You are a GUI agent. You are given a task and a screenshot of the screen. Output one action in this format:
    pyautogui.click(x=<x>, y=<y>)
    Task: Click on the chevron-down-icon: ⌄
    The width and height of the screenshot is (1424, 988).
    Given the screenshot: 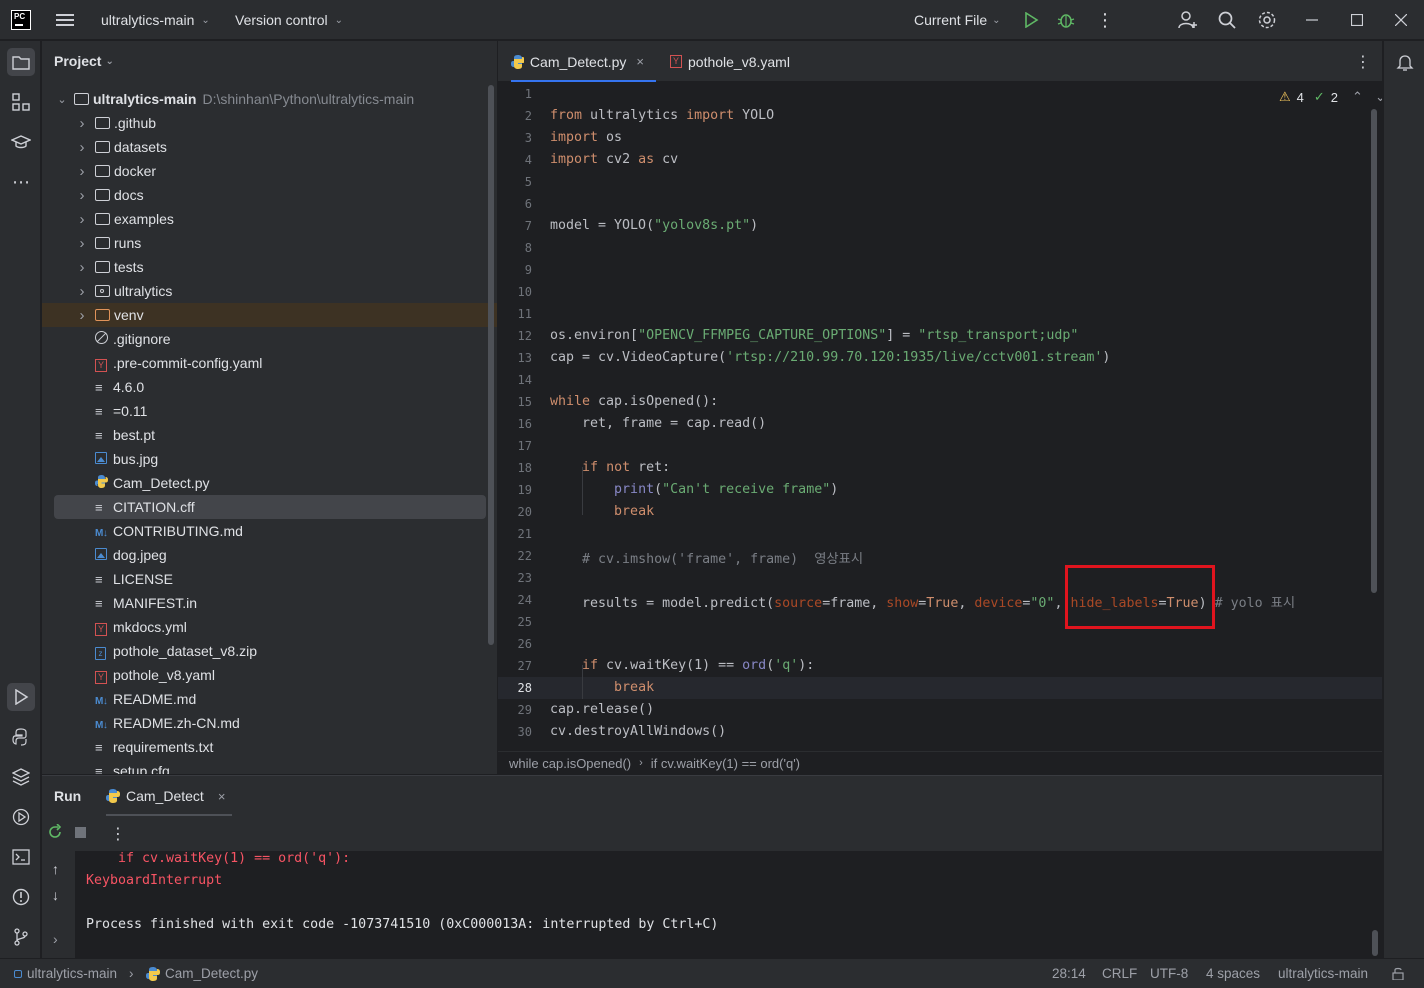 What is the action you would take?
    pyautogui.click(x=1378, y=97)
    